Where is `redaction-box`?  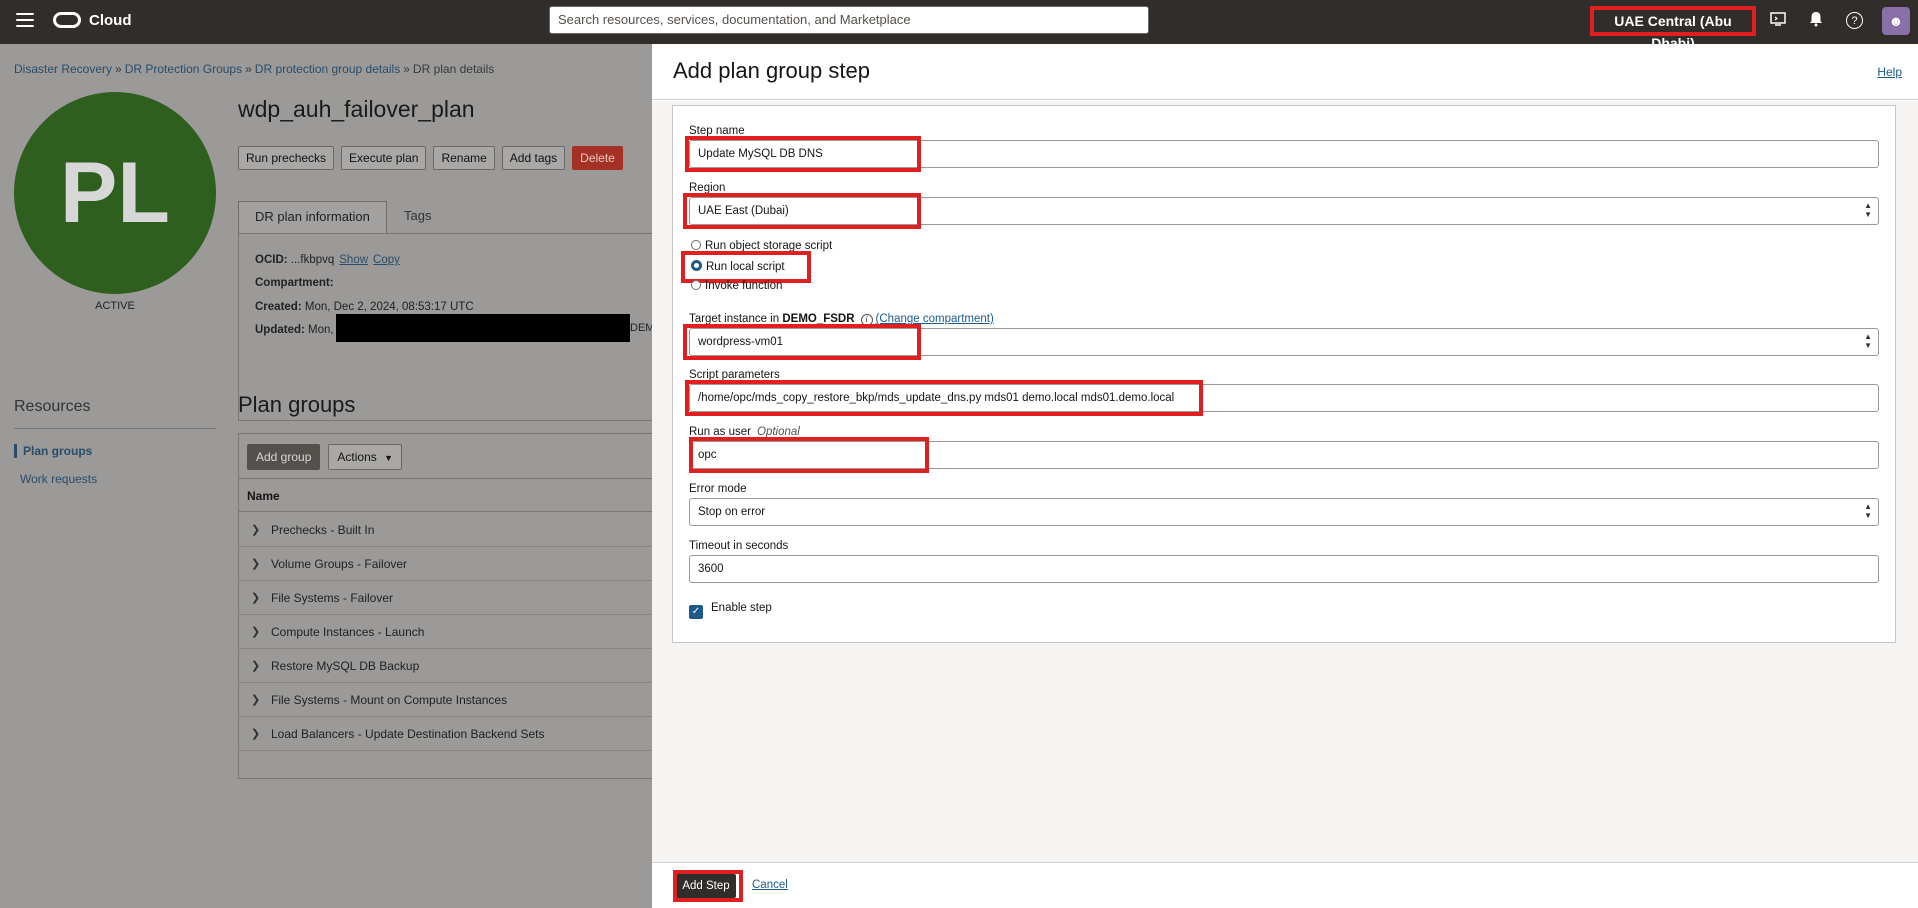
redaction-box is located at coordinates (483, 328).